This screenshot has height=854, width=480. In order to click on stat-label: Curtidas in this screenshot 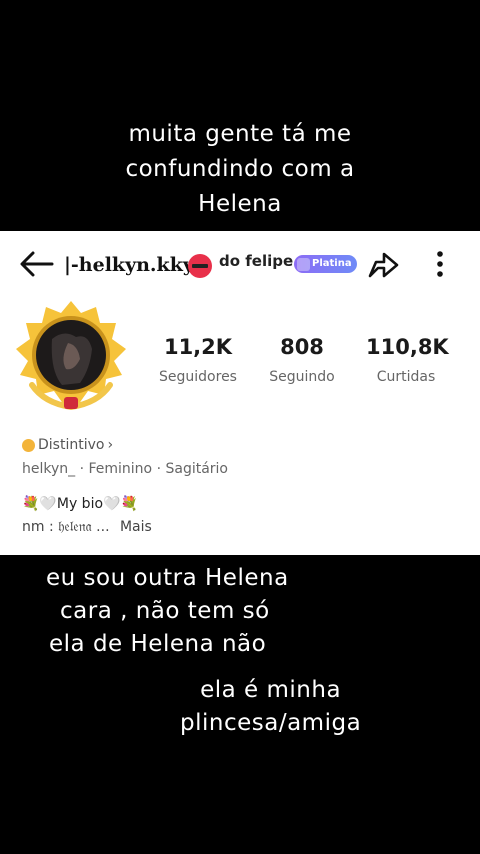, I will do `click(406, 377)`.